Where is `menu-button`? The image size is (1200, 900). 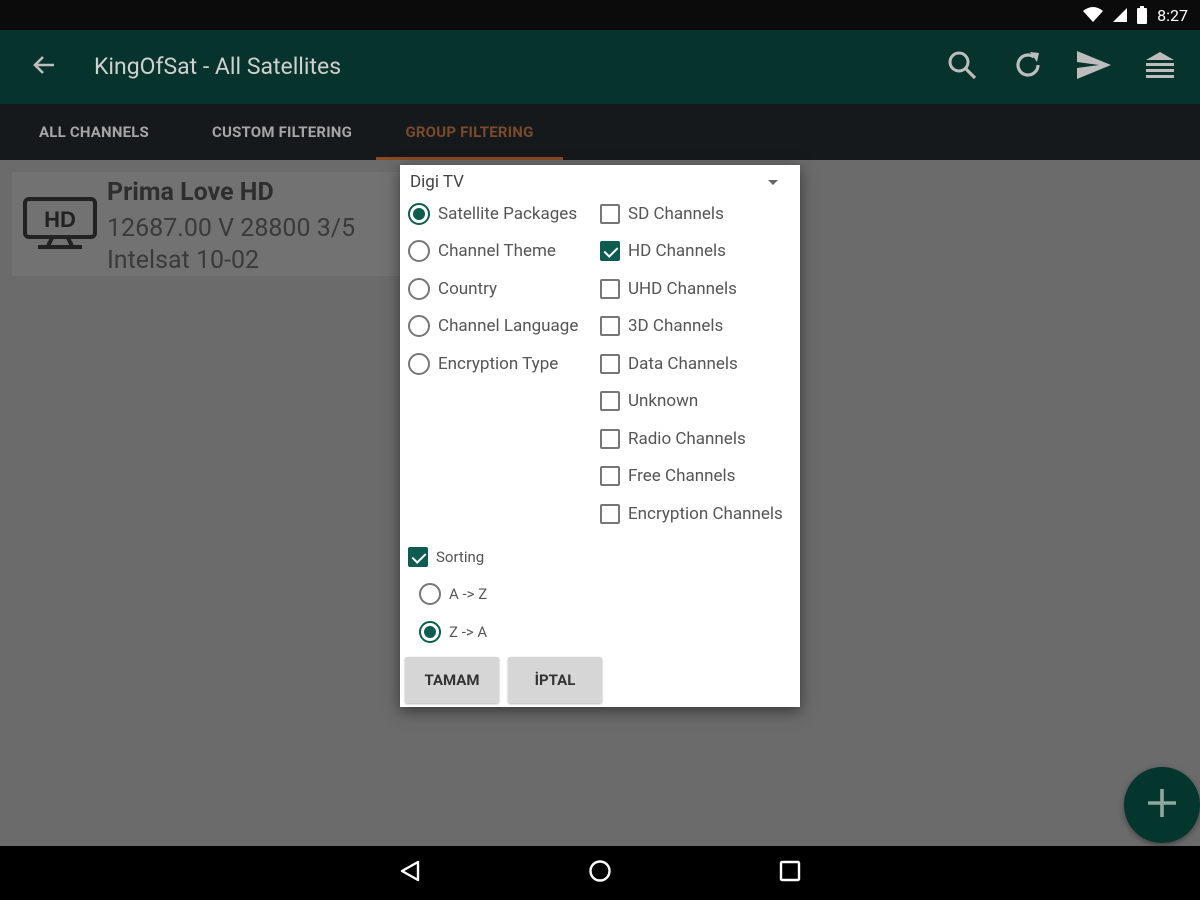 menu-button is located at coordinates (1160, 67).